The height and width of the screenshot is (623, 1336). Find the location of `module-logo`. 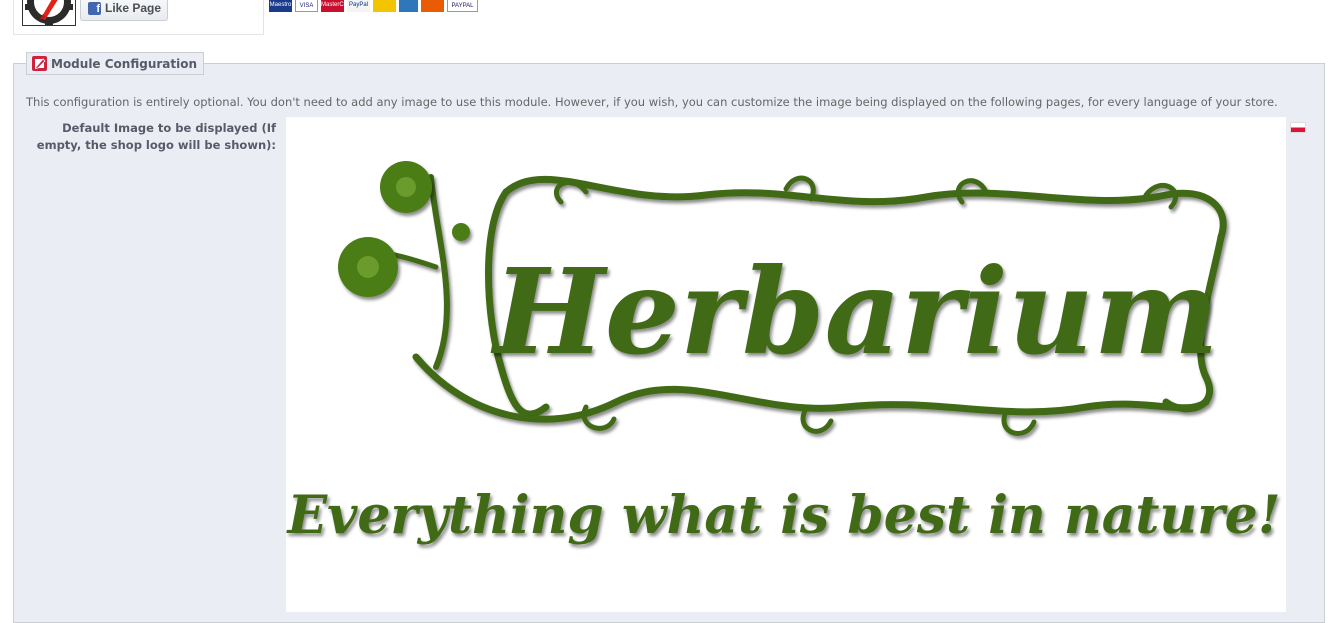

module-logo is located at coordinates (49, 13).